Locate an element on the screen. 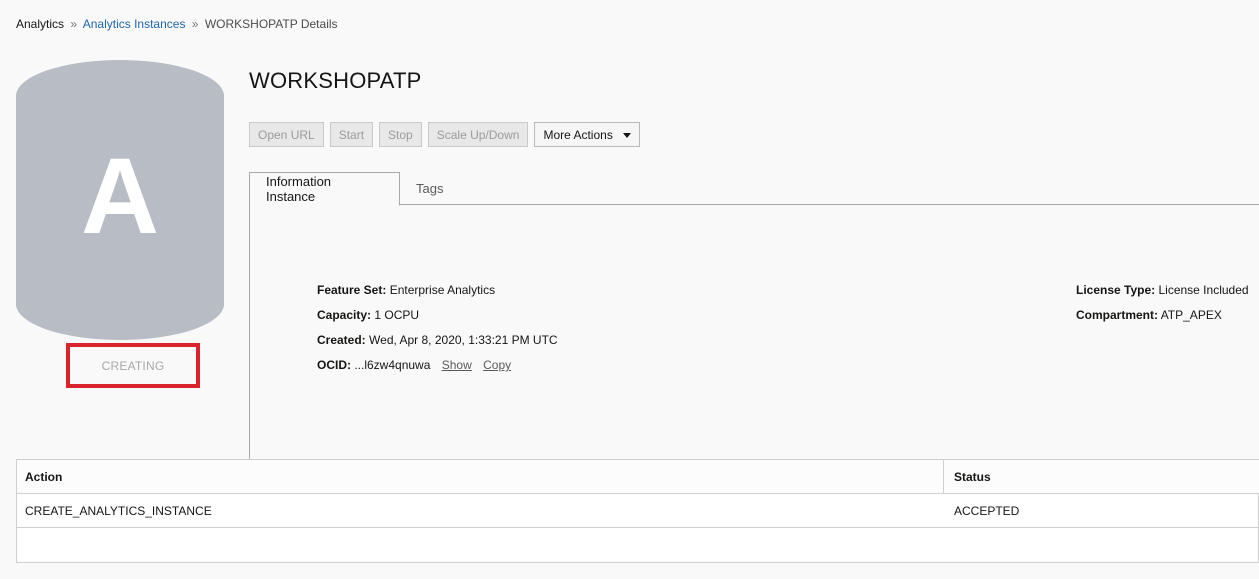 The width and height of the screenshot is (1259, 579). license-type-value: License Included is located at coordinates (1203, 290).